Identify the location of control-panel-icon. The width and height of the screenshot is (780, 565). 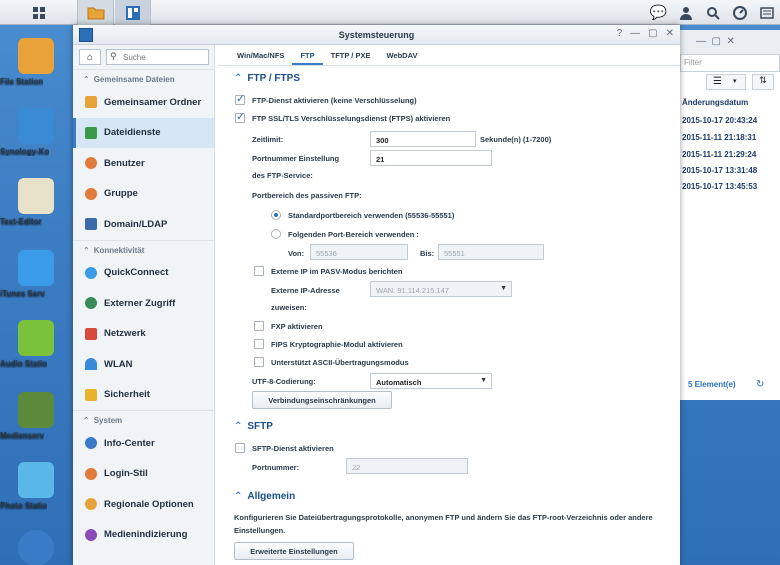
(132, 12).